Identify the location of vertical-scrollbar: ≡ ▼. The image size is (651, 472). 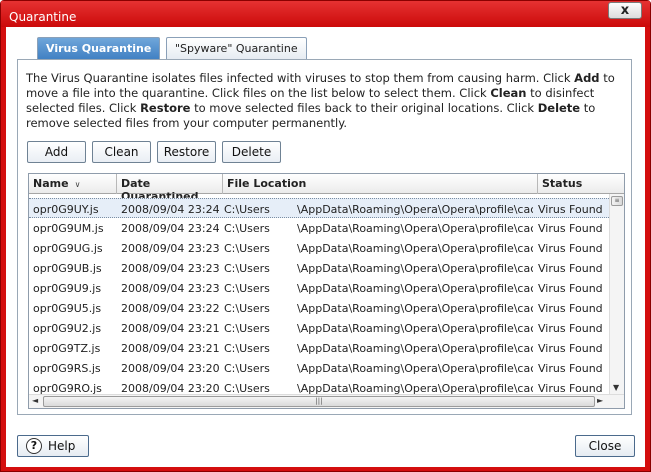
(616, 294).